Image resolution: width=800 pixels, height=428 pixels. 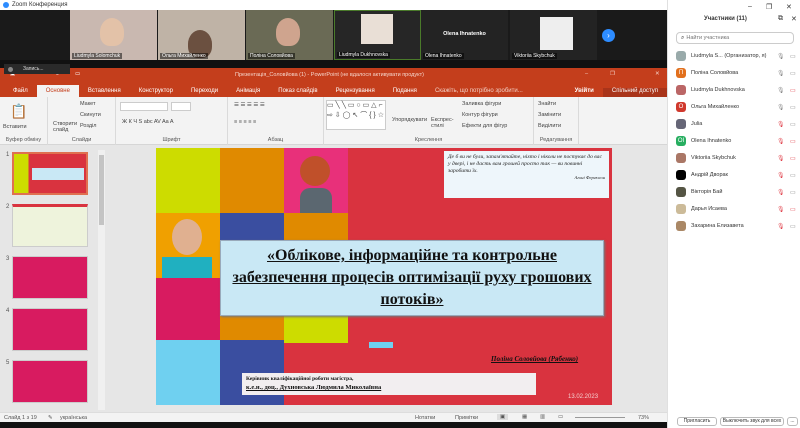 I want to click on slide-sorter-icon: ▦, so click(x=524, y=417).